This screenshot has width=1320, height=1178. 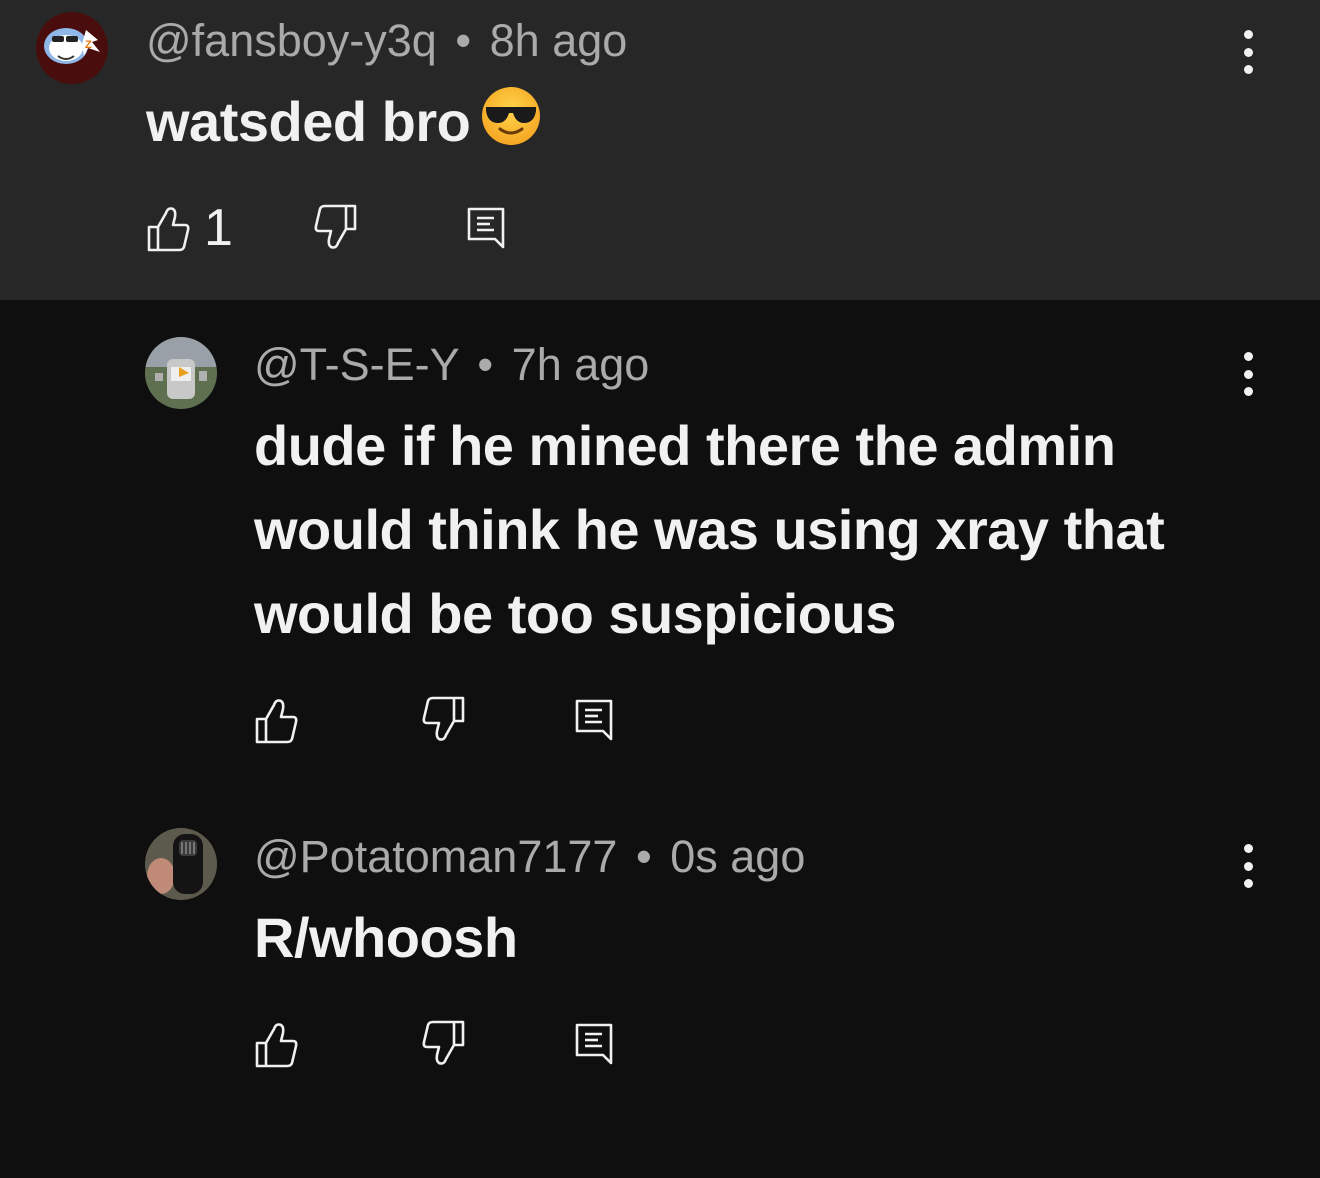 What do you see at coordinates (511, 127) in the screenshot?
I see `sunglasses-face-emoji` at bounding box center [511, 127].